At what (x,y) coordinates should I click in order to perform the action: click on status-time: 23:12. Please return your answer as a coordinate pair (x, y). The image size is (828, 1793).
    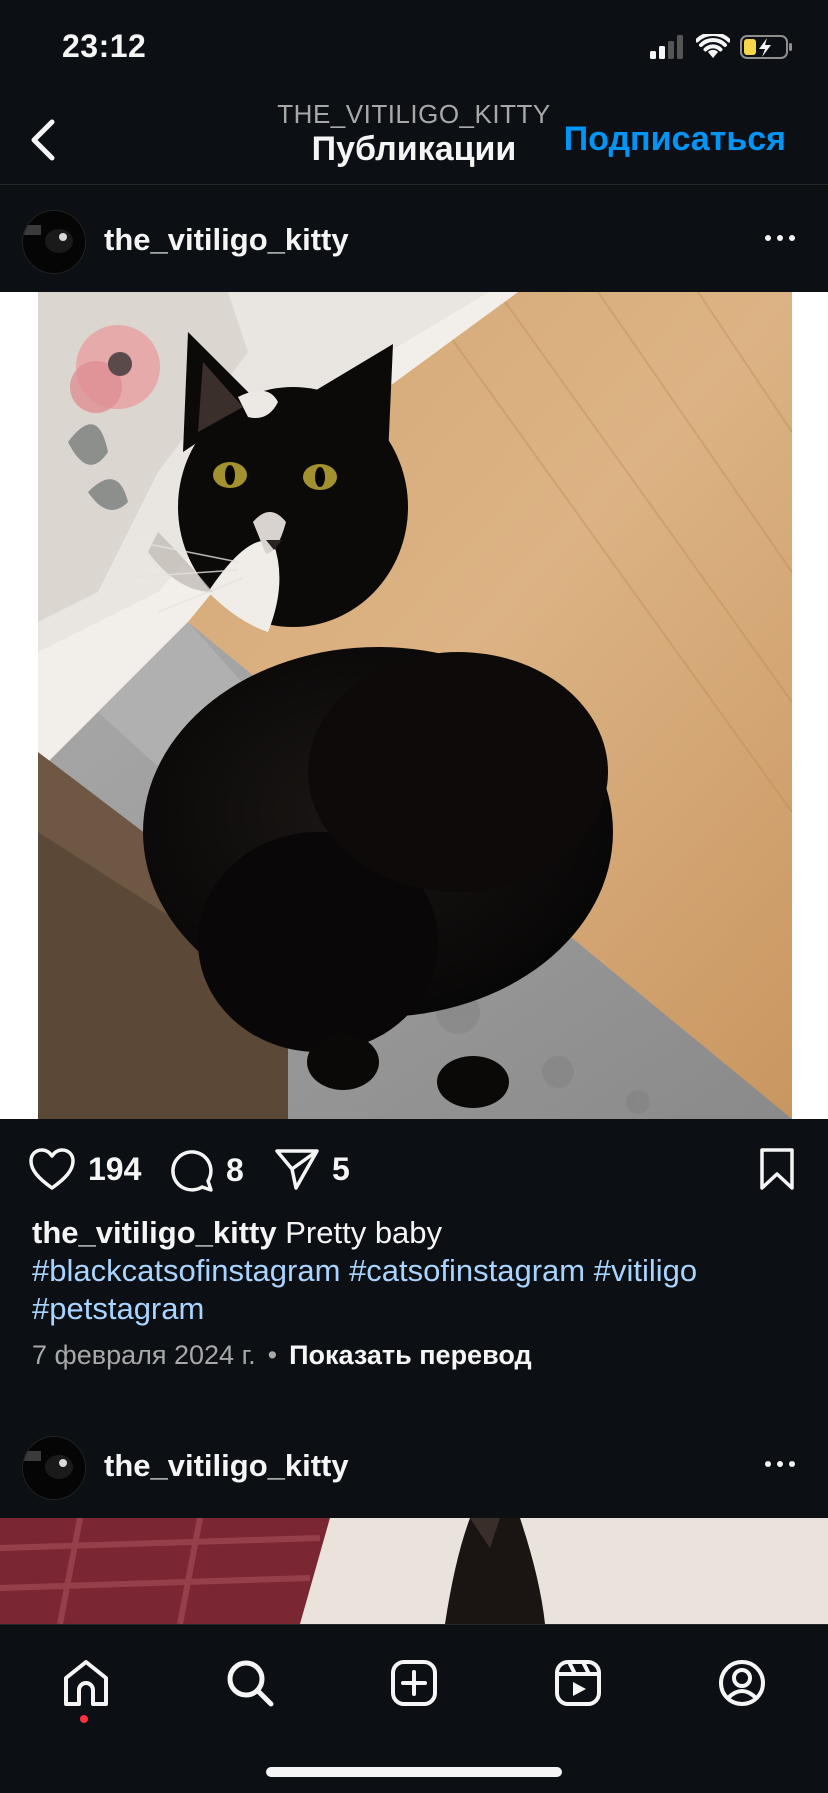
    Looking at the image, I should click on (104, 46).